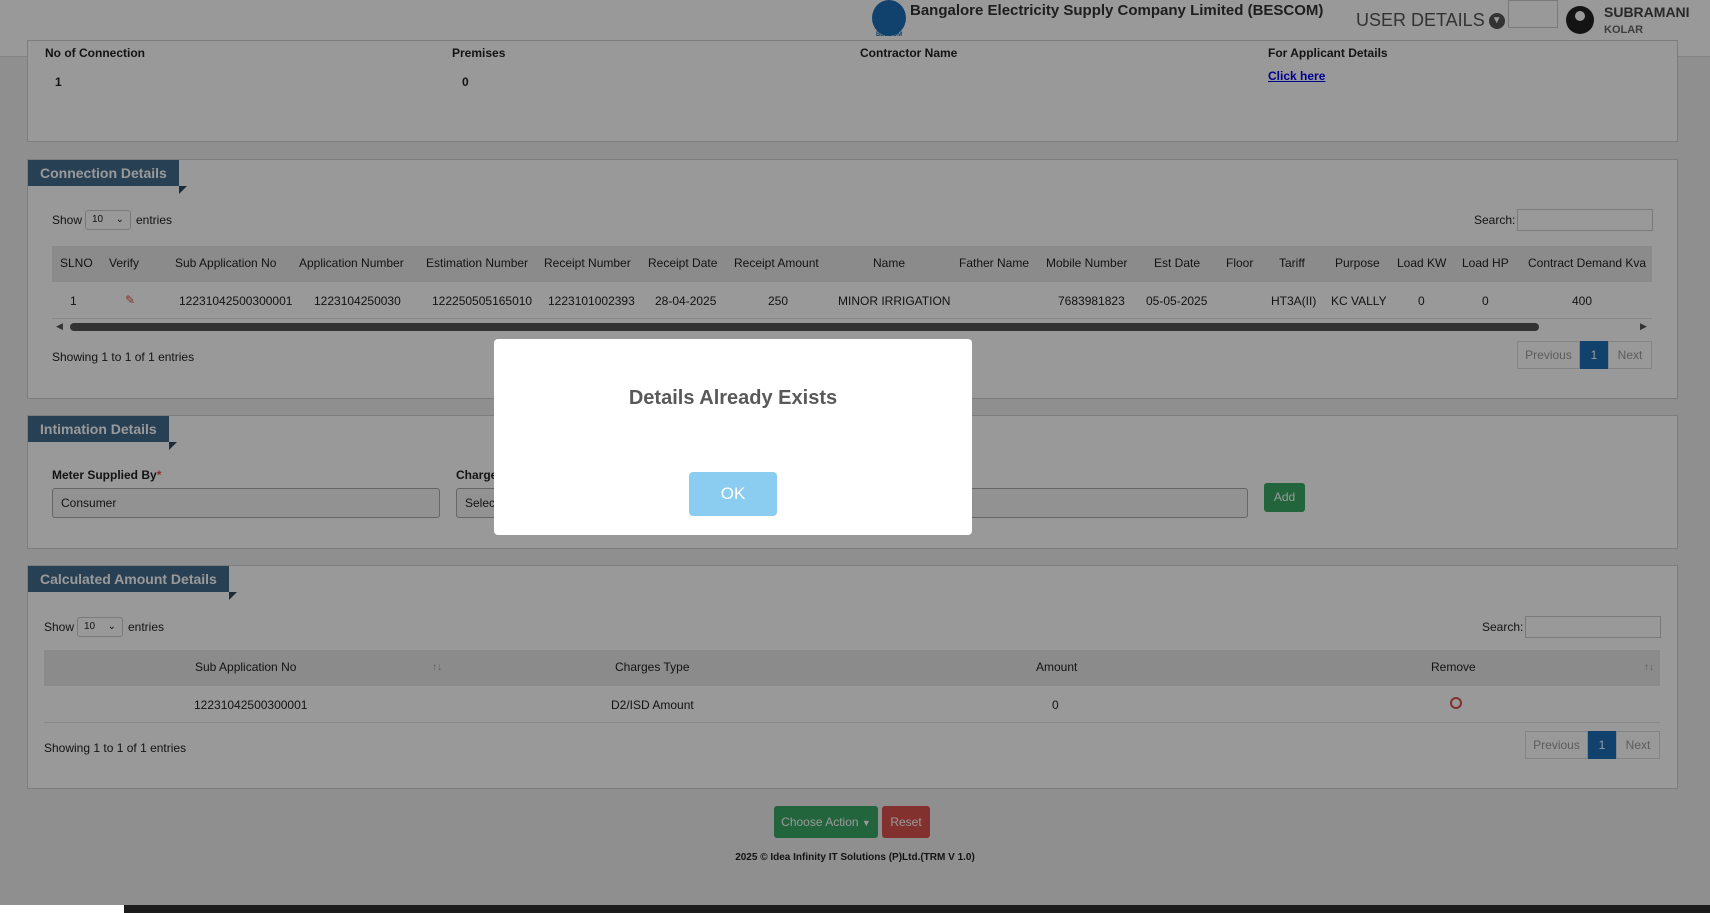  Describe the element at coordinates (855, 909) in the screenshot. I see `taskbar` at that location.